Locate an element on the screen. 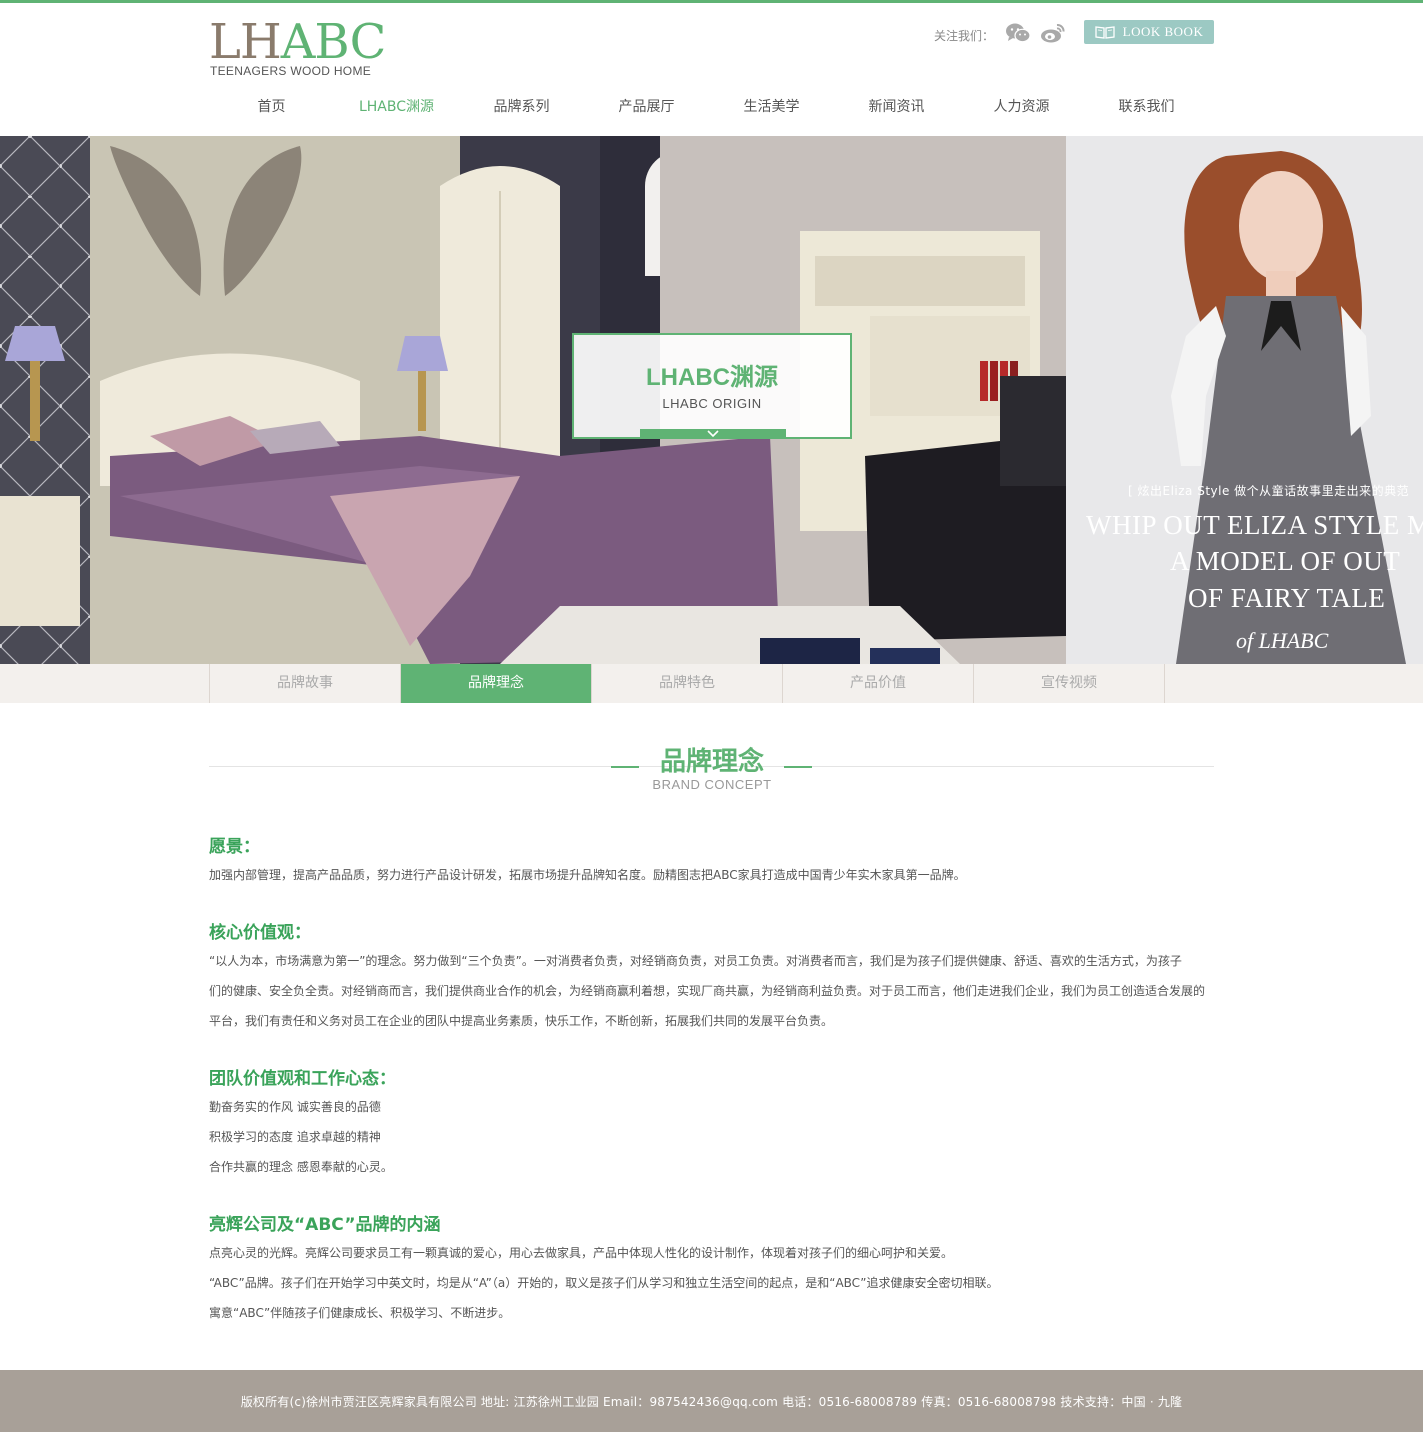  team-values-line: 积极学习的态度 追求卓越的精神 is located at coordinates (295, 1137).